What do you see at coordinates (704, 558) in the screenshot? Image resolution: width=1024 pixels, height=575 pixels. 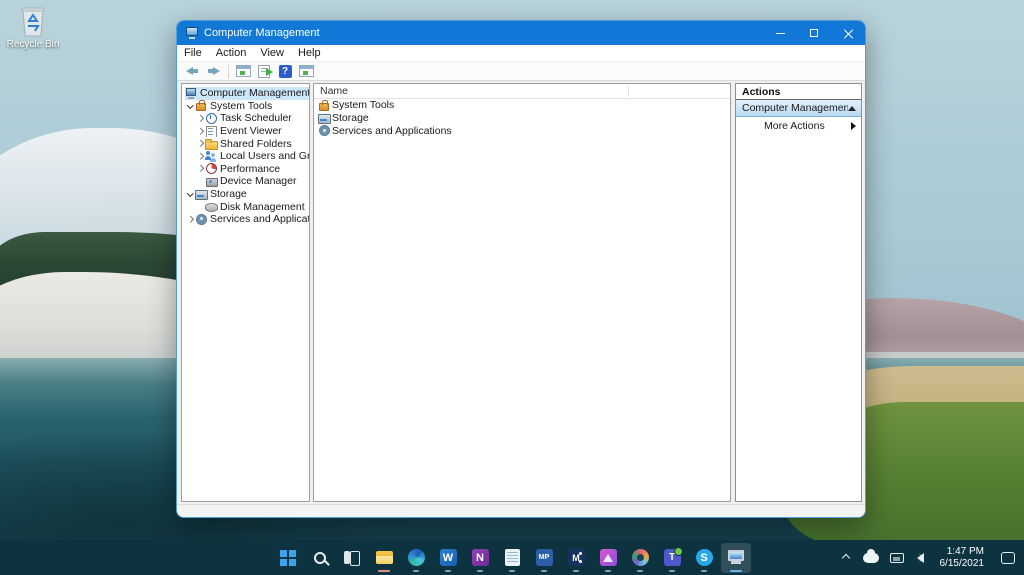 I see `skype-button: S` at bounding box center [704, 558].